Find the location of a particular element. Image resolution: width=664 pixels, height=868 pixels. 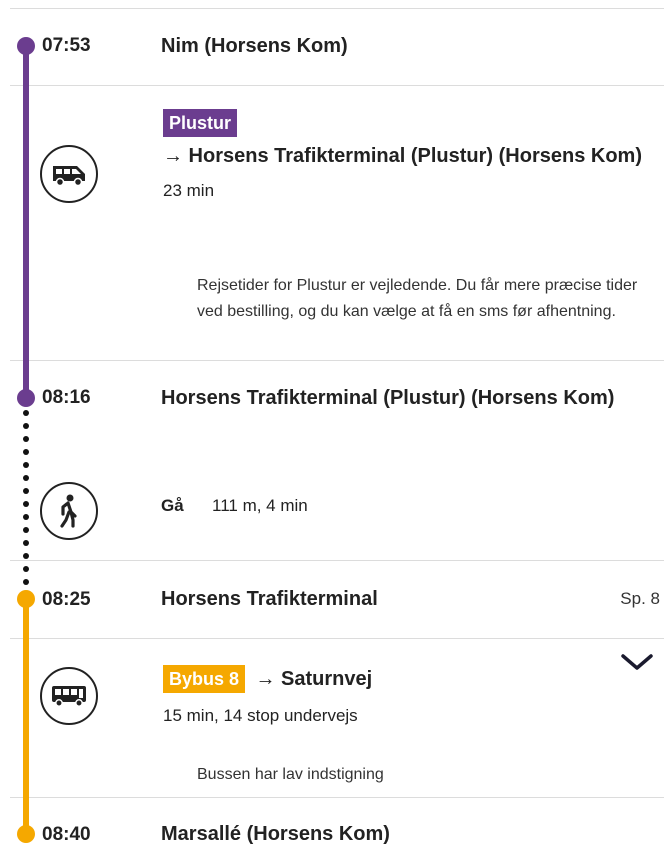

bybus-route-line is located at coordinates (26, 716).